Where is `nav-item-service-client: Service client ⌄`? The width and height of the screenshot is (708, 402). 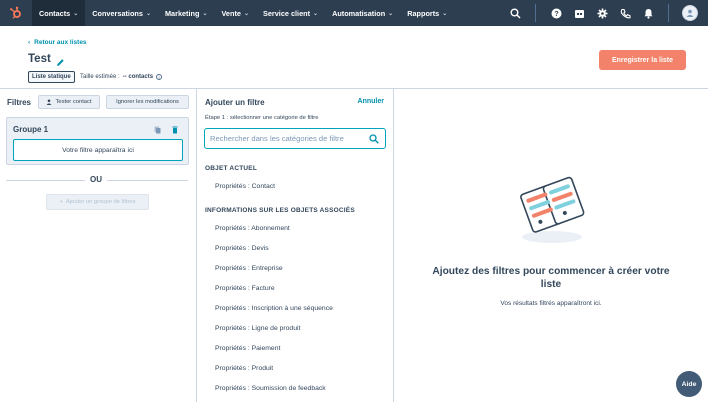 nav-item-service-client: Service client ⌄ is located at coordinates (290, 13).